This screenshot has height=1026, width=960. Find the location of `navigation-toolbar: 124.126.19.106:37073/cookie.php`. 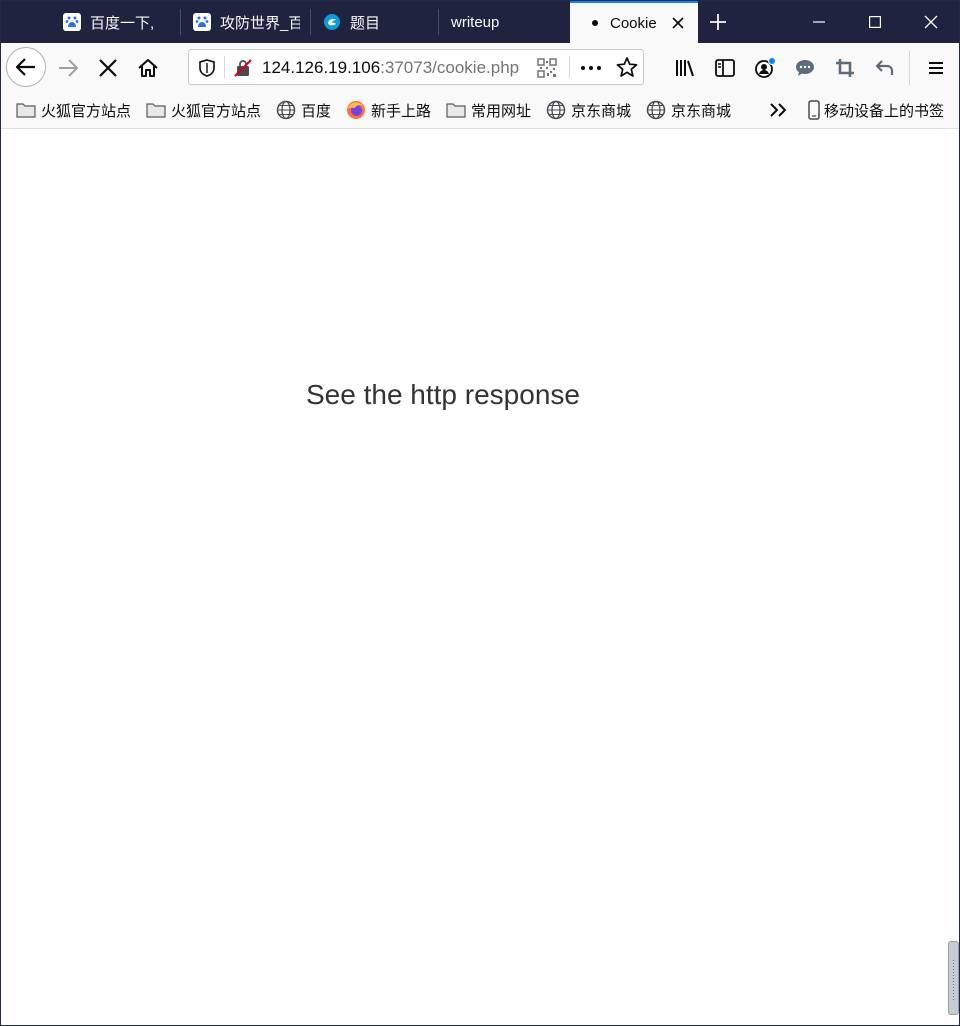

navigation-toolbar: 124.126.19.106:37073/cookie.php is located at coordinates (480, 68).